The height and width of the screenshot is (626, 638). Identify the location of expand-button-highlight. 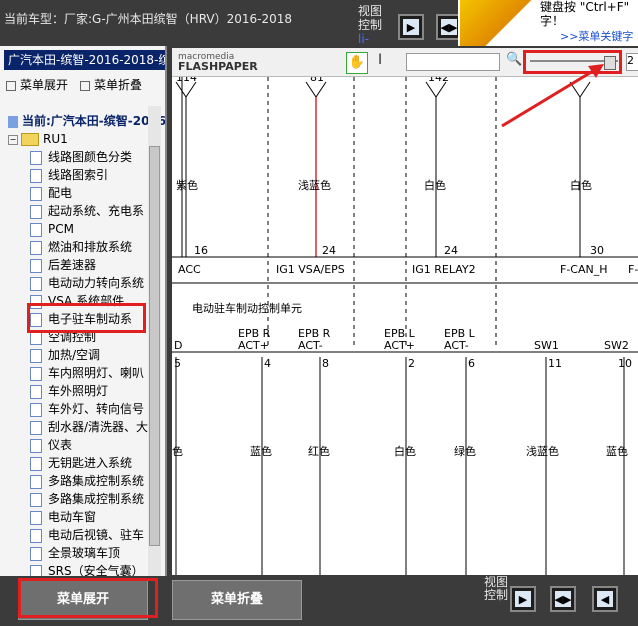
(88, 598).